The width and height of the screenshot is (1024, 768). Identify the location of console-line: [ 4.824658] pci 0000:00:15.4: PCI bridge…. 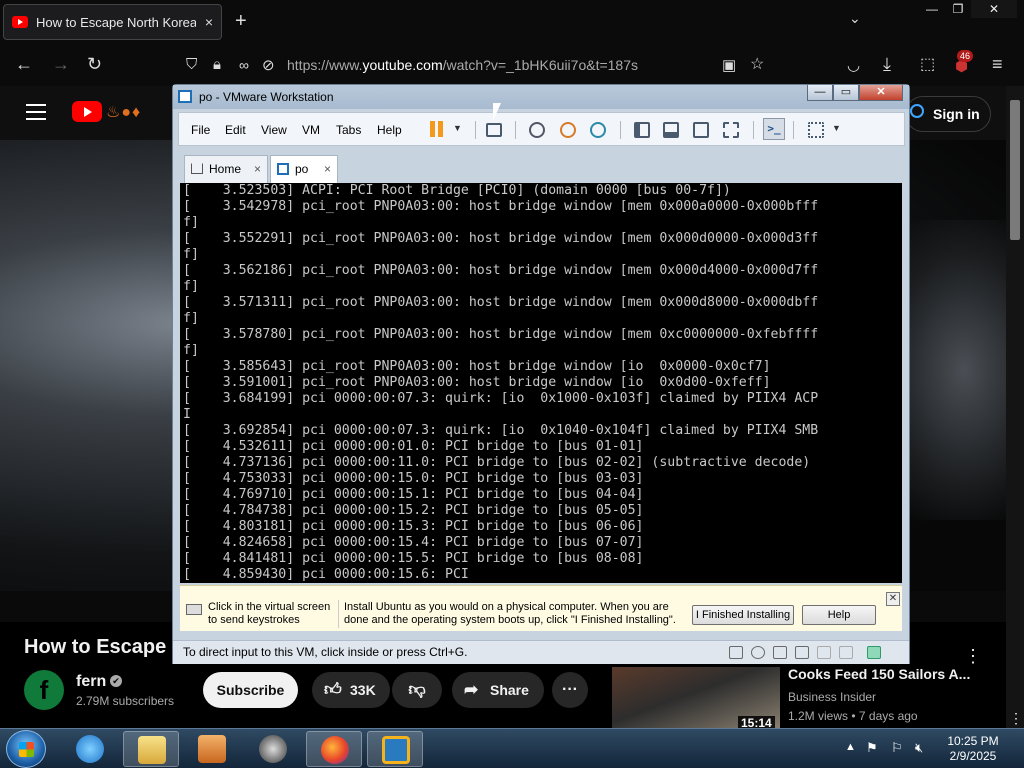
(413, 542).